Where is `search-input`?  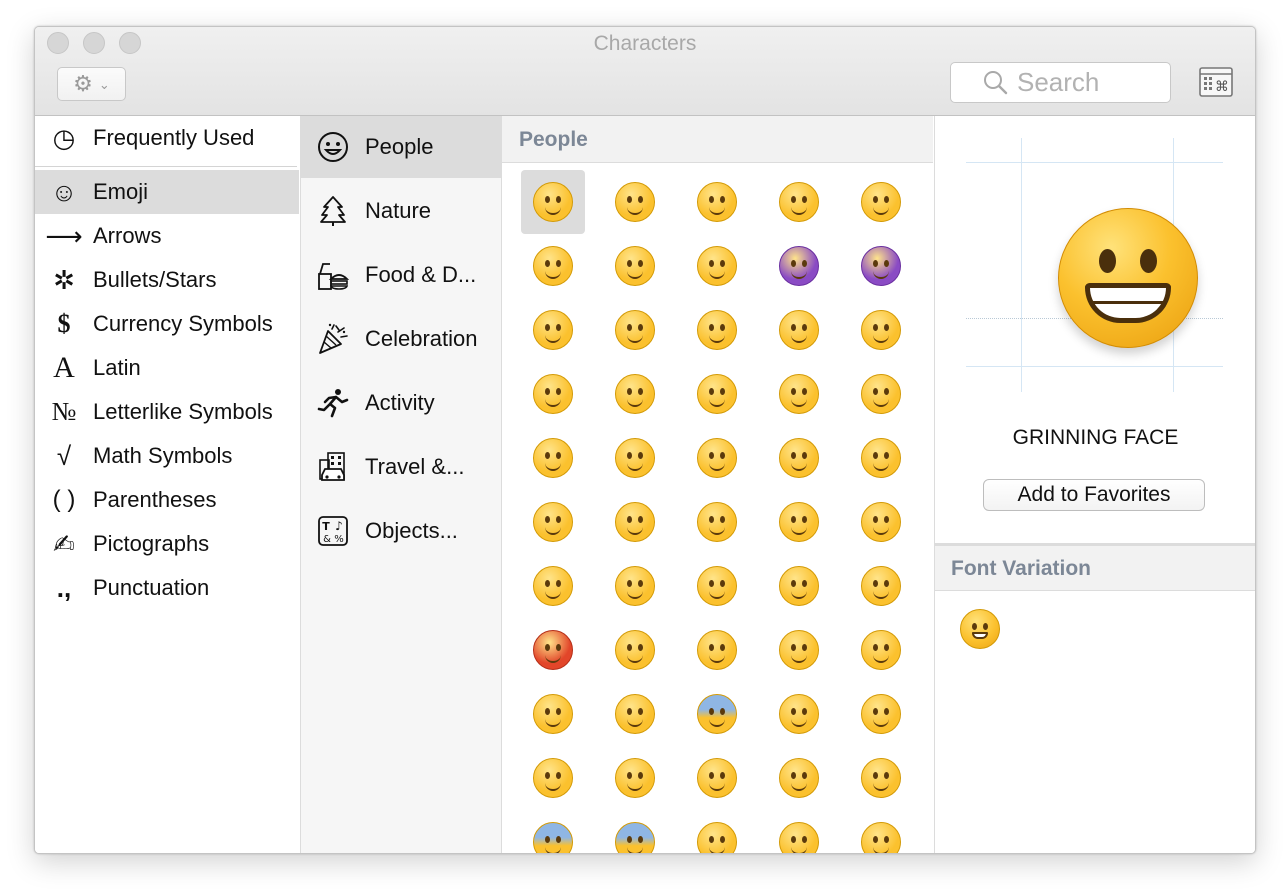 search-input is located at coordinates (1092, 82).